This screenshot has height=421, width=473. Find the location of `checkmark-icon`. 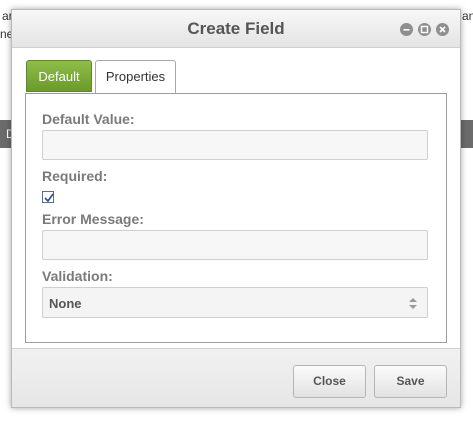

checkmark-icon is located at coordinates (49, 198).